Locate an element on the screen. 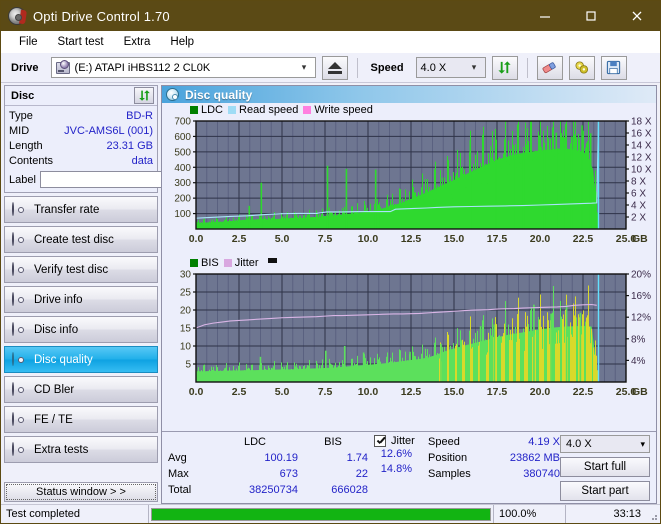 The image size is (661, 524). erase-icon is located at coordinates (549, 68).